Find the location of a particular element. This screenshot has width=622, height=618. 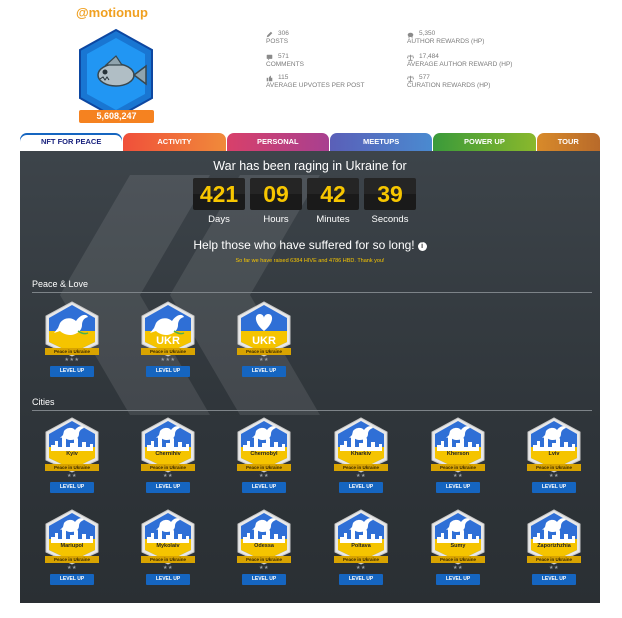

tab-meetups: MEETUPS is located at coordinates (381, 142).